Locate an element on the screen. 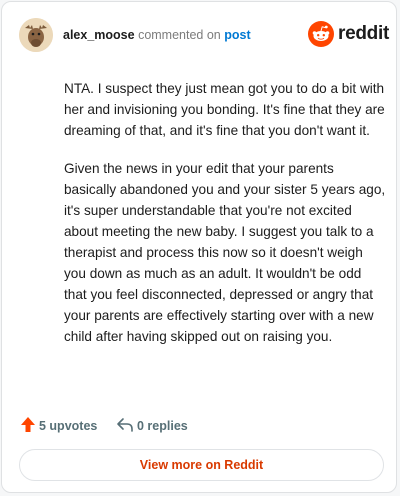 The width and height of the screenshot is (400, 496). view-more-button: View more on Reddit is located at coordinates (201, 465).